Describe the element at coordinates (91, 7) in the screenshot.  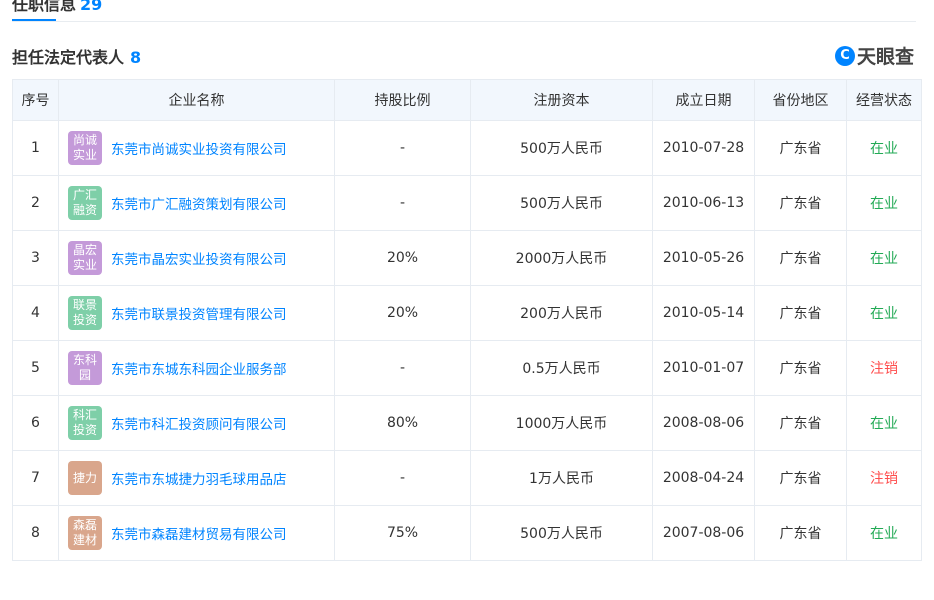
I see `tab-count: 29` at that location.